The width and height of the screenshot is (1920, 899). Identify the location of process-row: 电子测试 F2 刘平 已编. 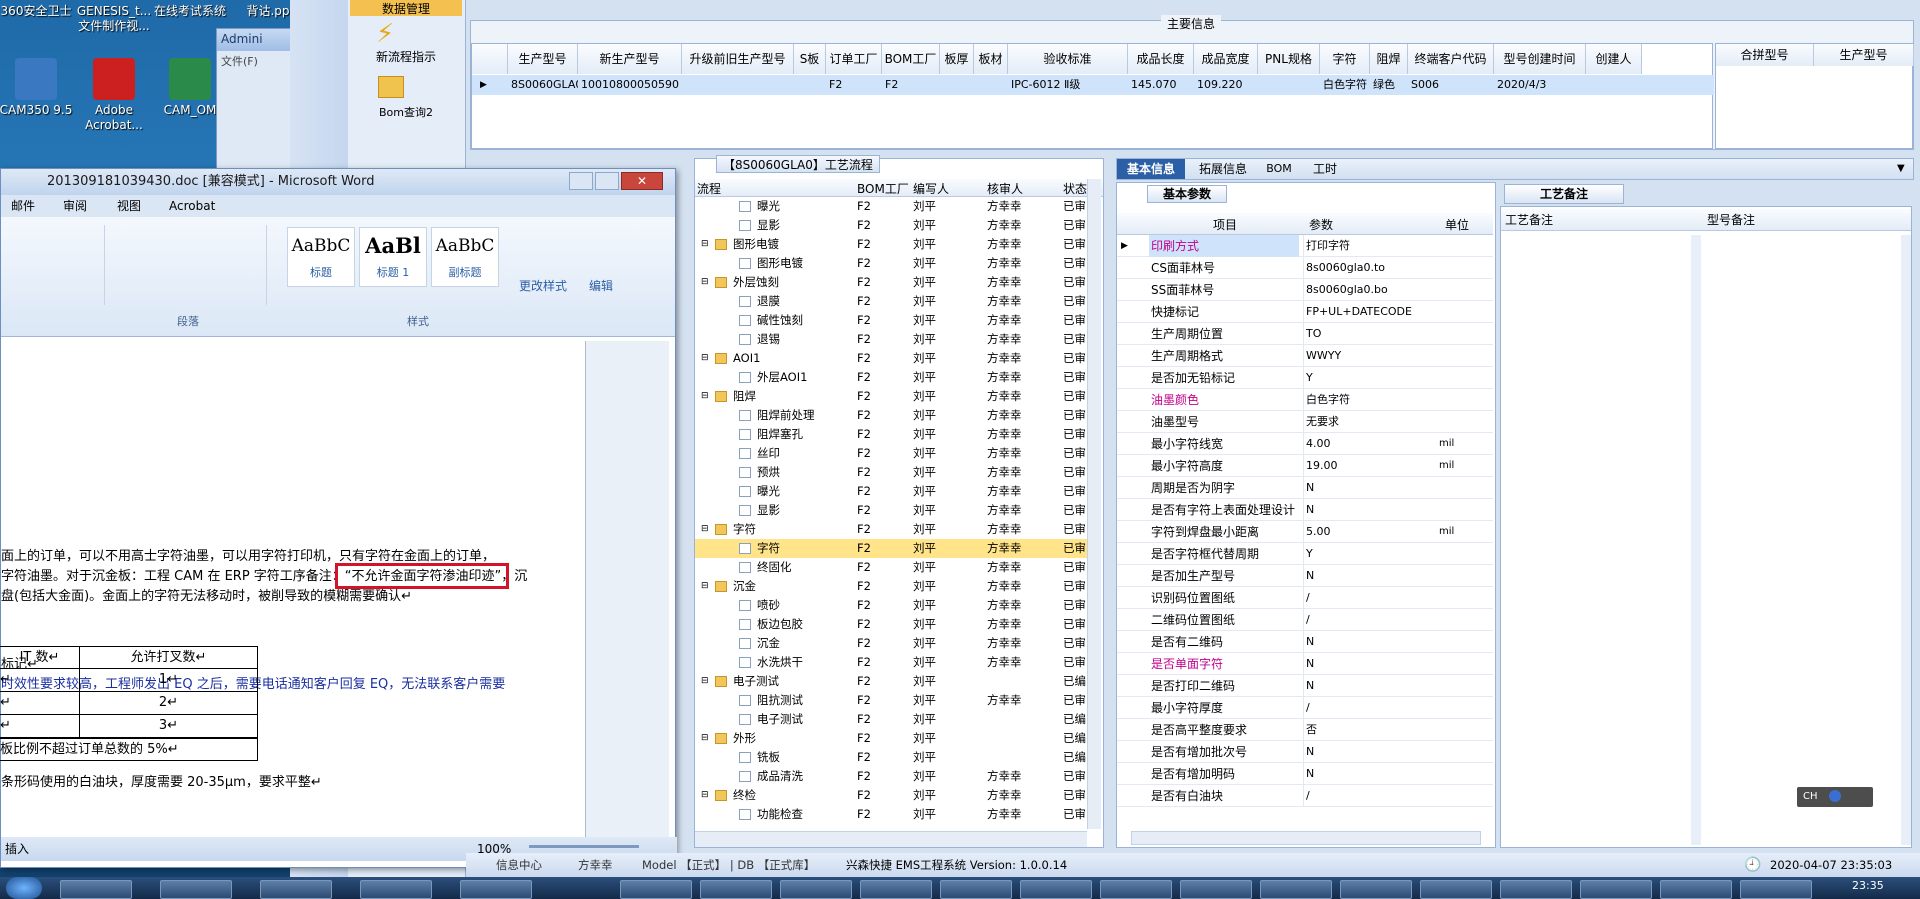
(895, 719).